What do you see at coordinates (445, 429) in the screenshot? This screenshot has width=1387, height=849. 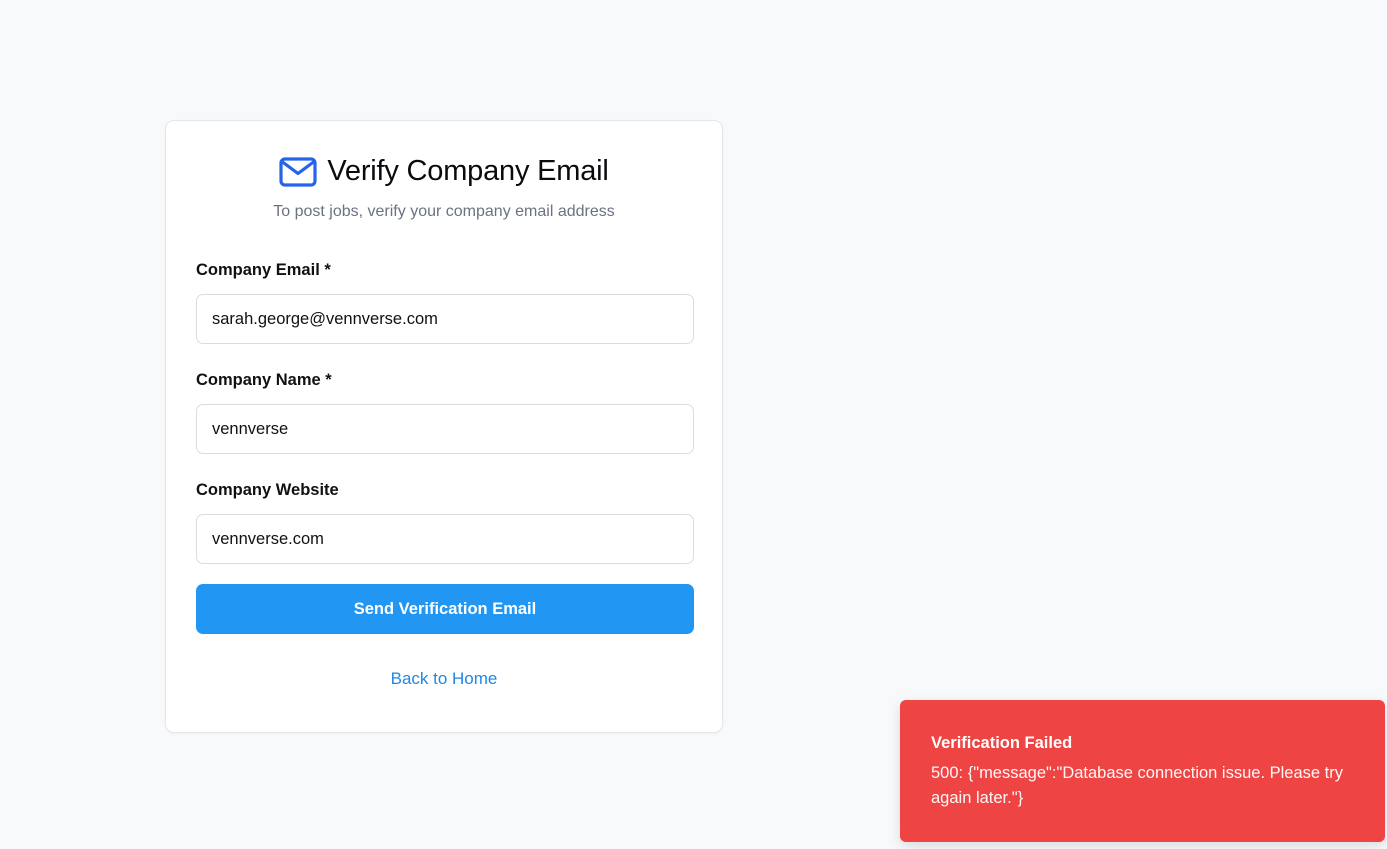 I see `company-name-input` at bounding box center [445, 429].